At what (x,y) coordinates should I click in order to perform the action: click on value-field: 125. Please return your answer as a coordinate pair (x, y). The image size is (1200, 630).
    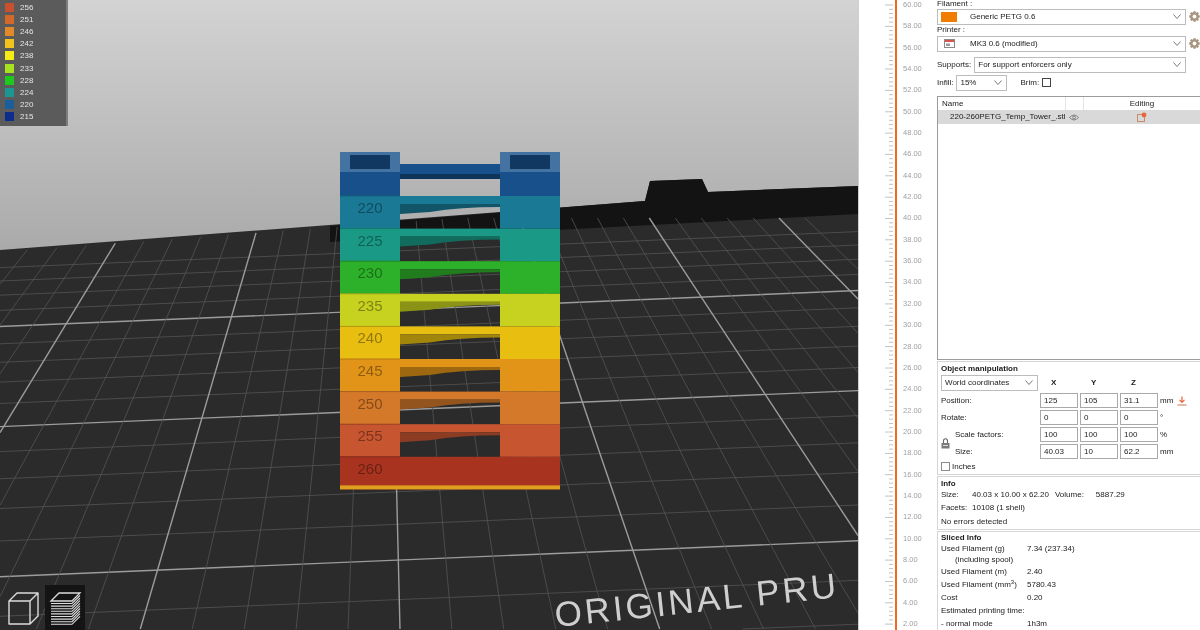
    Looking at the image, I should click on (1059, 400).